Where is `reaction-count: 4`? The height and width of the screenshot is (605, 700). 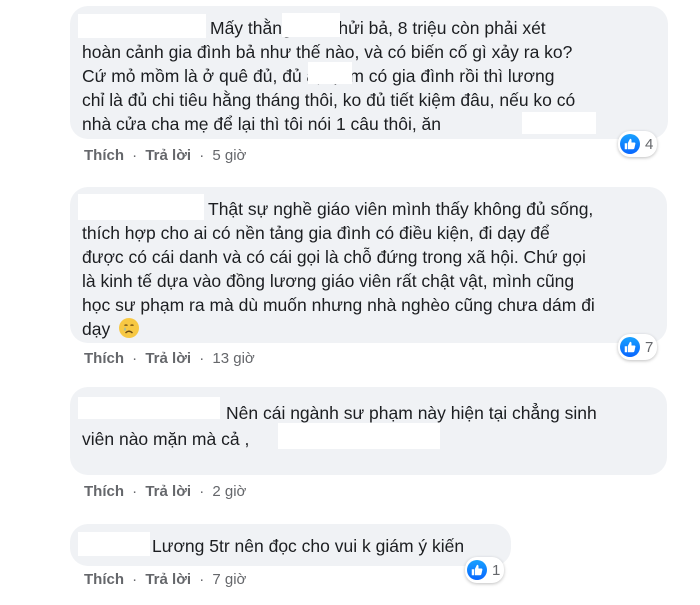 reaction-count: 4 is located at coordinates (638, 144).